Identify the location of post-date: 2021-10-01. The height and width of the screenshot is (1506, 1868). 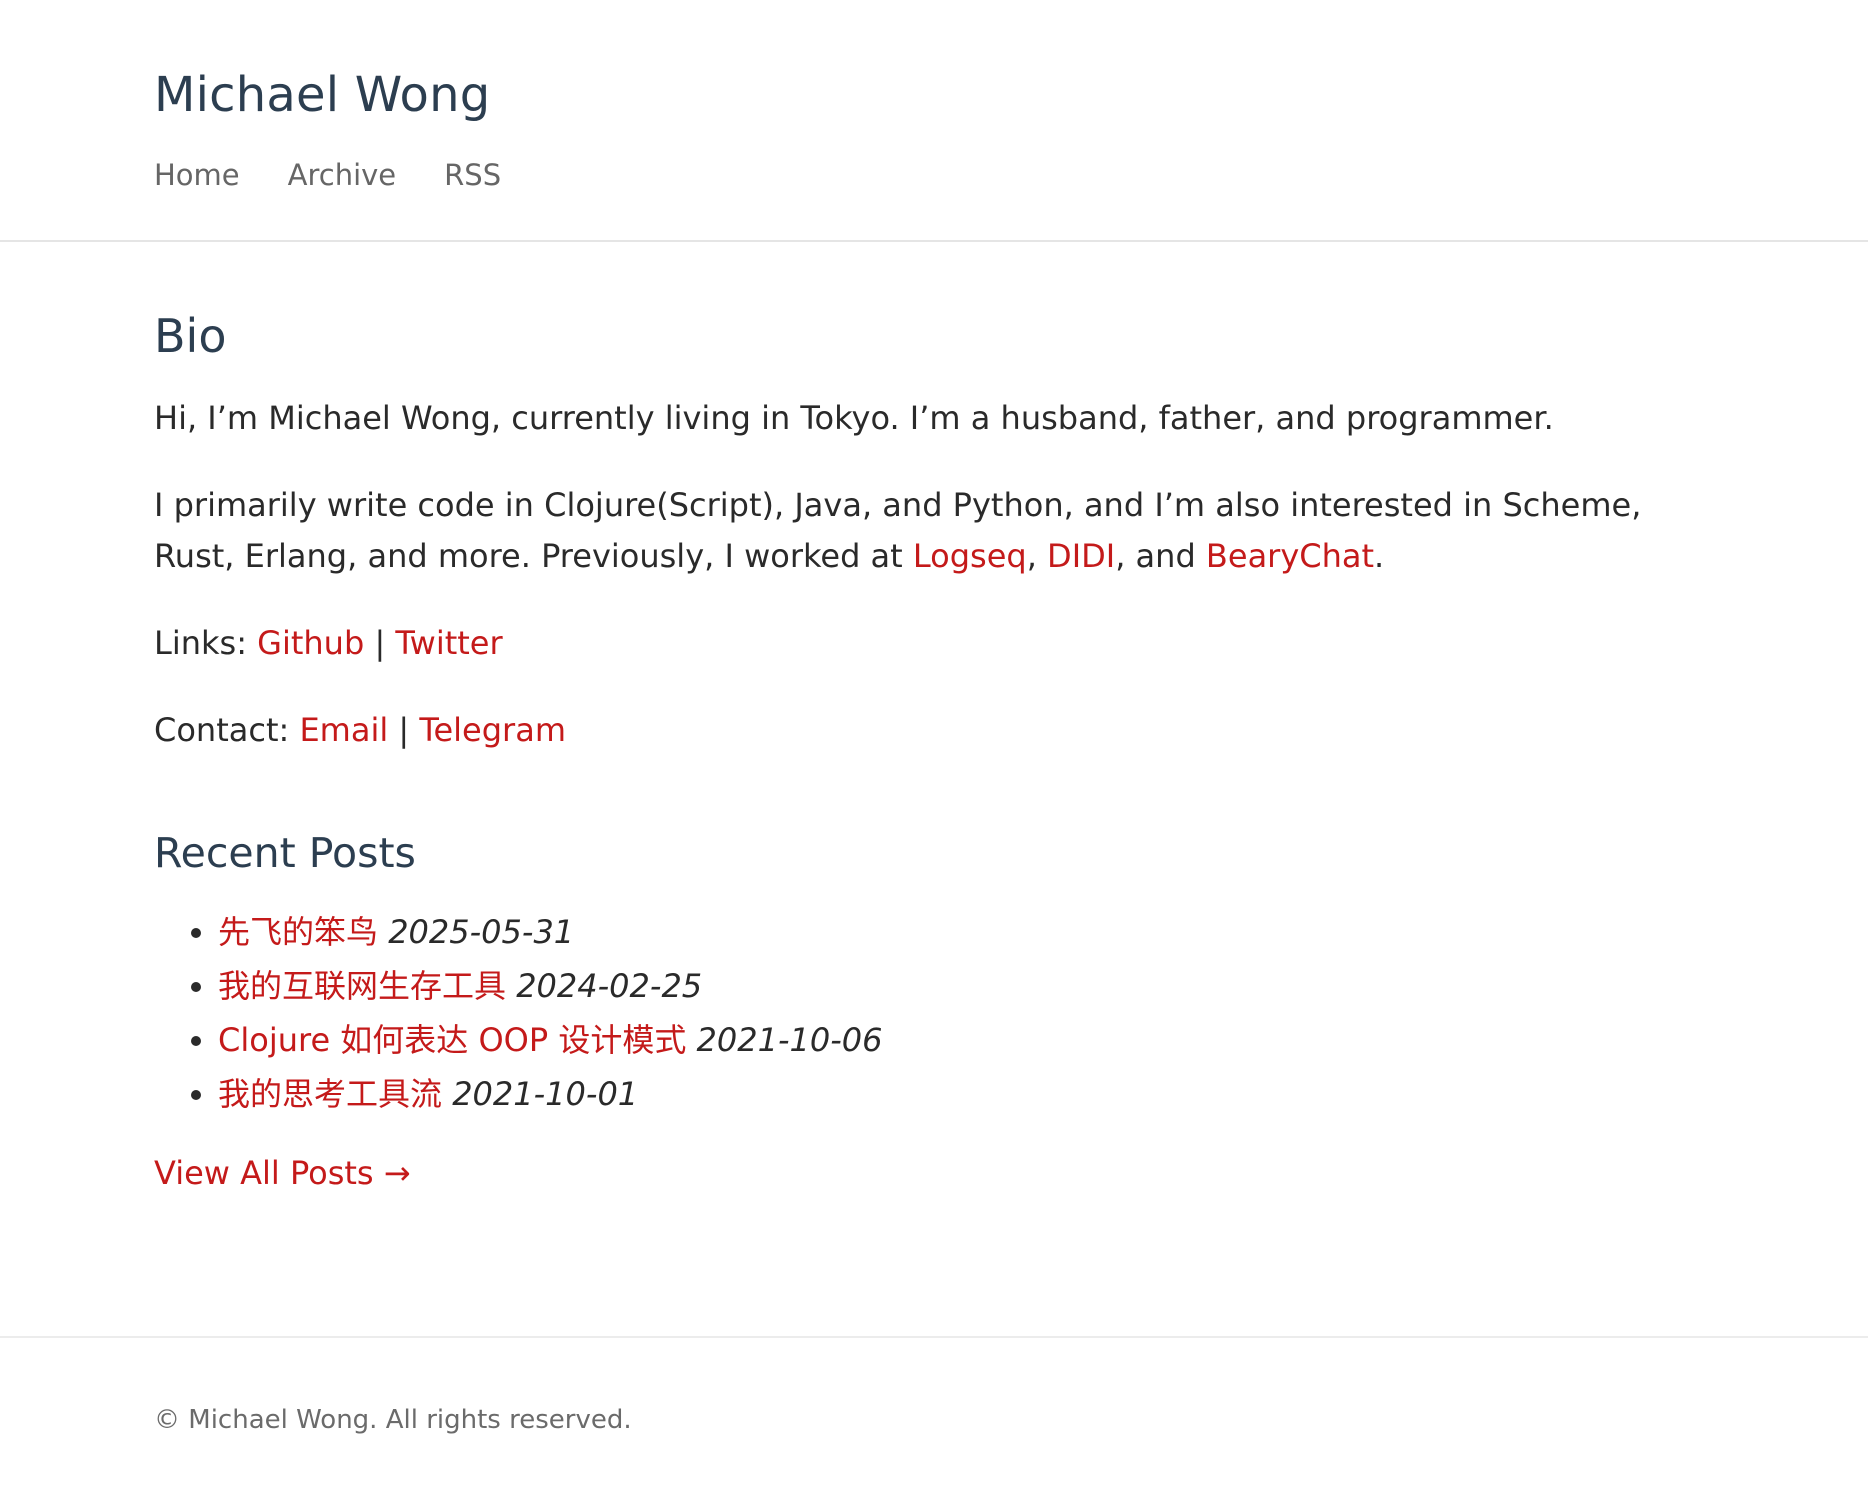
(545, 1094).